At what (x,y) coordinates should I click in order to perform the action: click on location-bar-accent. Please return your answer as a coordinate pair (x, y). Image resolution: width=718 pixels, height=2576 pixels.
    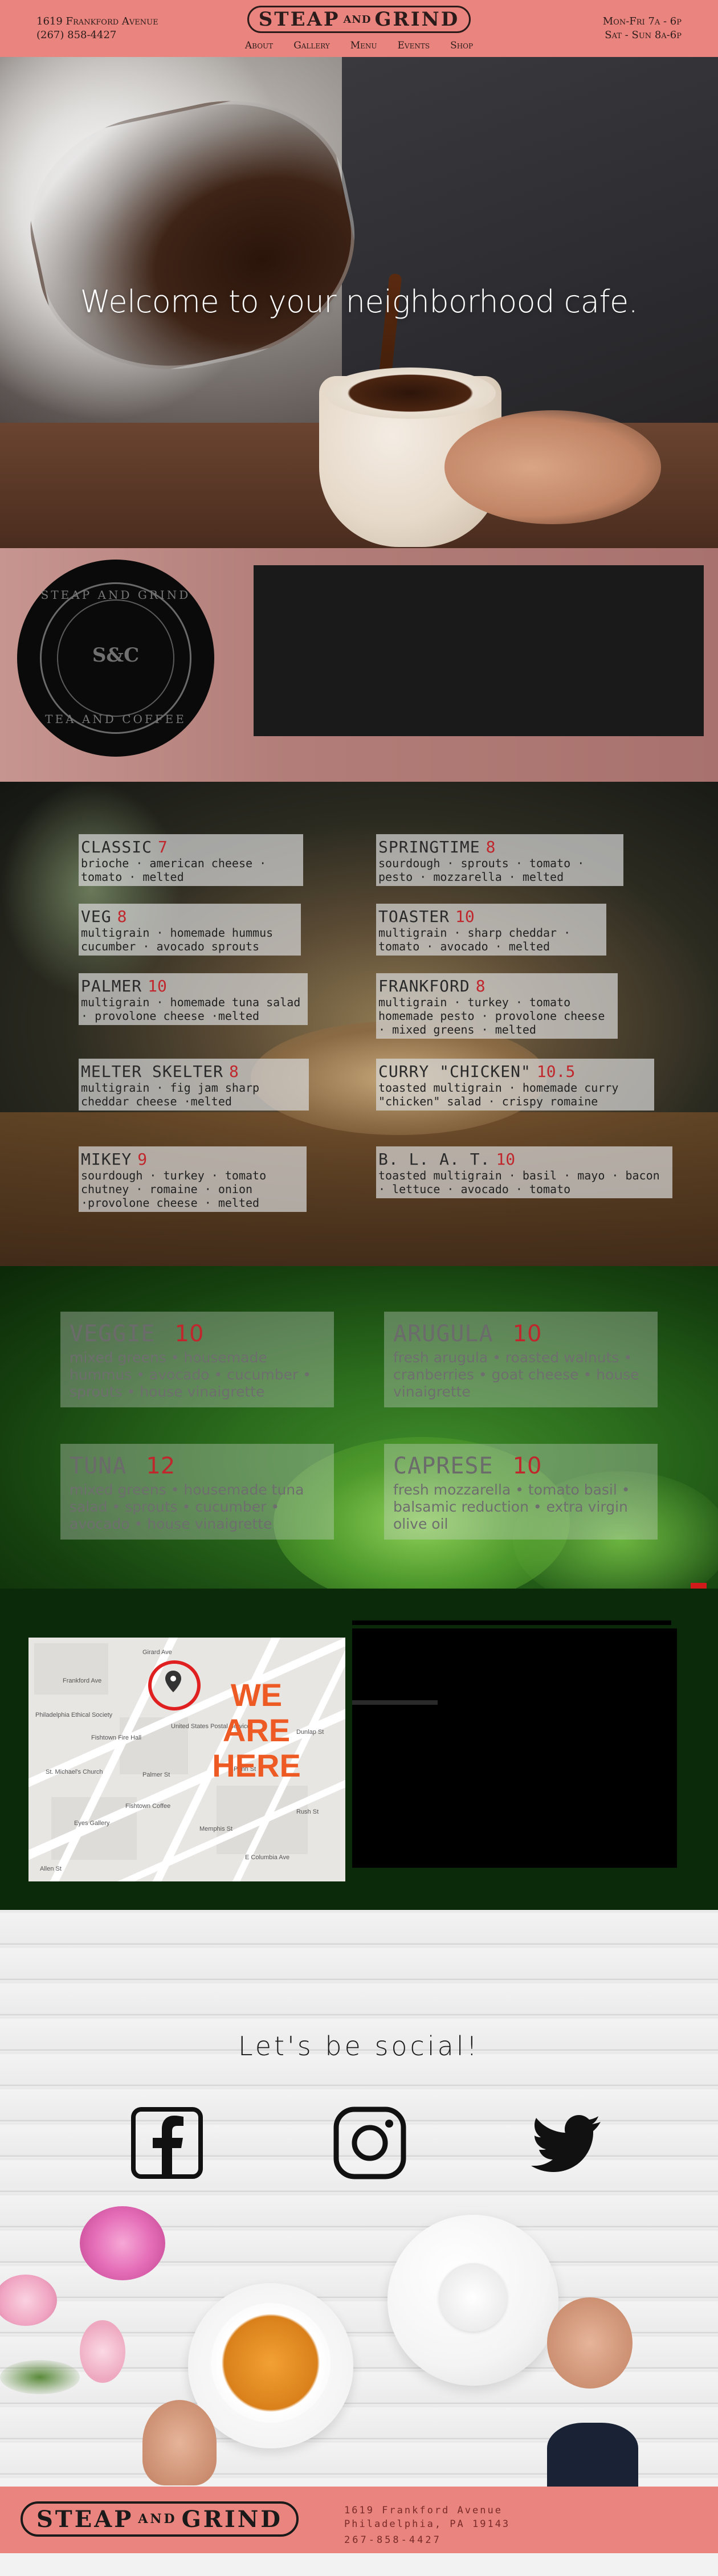
    Looking at the image, I should click on (395, 1703).